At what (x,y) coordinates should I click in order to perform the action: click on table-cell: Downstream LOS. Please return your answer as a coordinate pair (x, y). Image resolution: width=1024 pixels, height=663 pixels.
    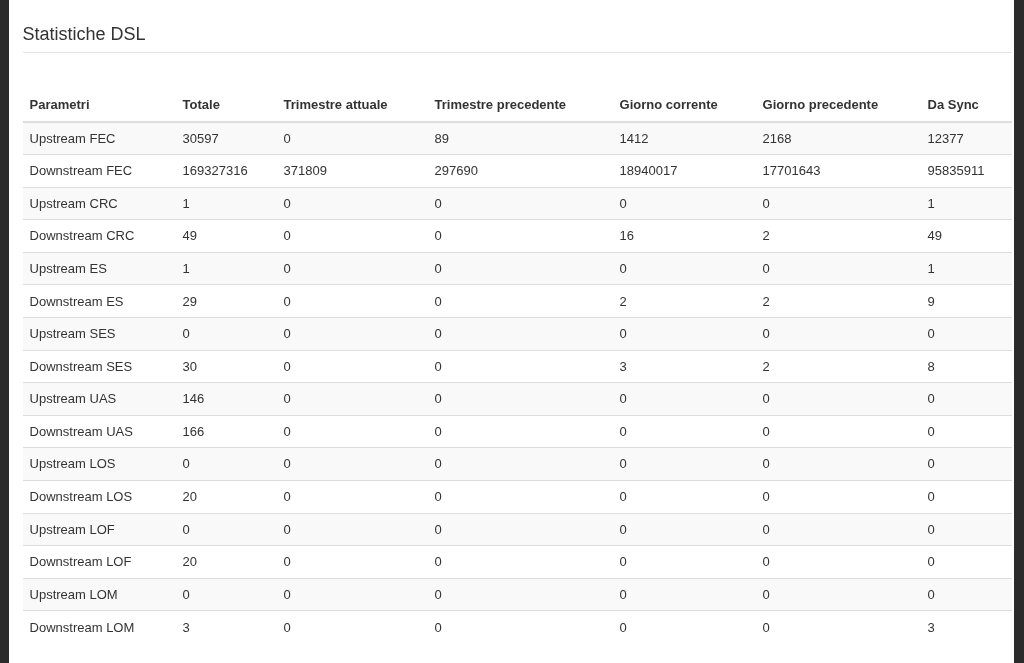
    Looking at the image, I should click on (99, 497).